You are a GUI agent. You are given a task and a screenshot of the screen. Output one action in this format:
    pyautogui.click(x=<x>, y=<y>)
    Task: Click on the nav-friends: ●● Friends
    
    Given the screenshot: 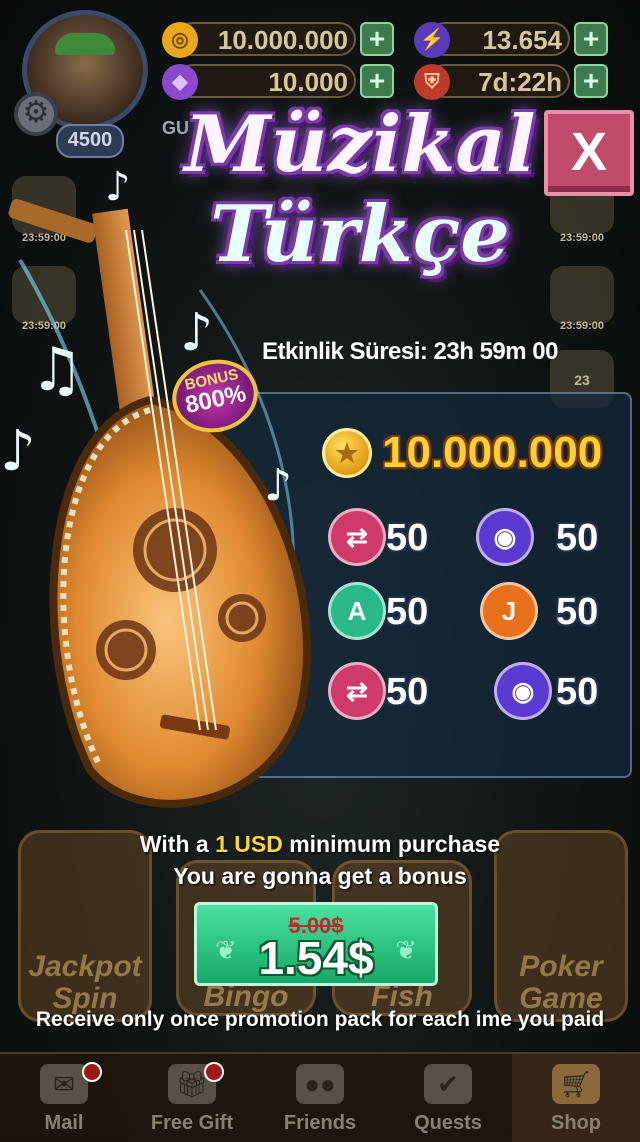 What is the action you would take?
    pyautogui.click(x=320, y=1098)
    